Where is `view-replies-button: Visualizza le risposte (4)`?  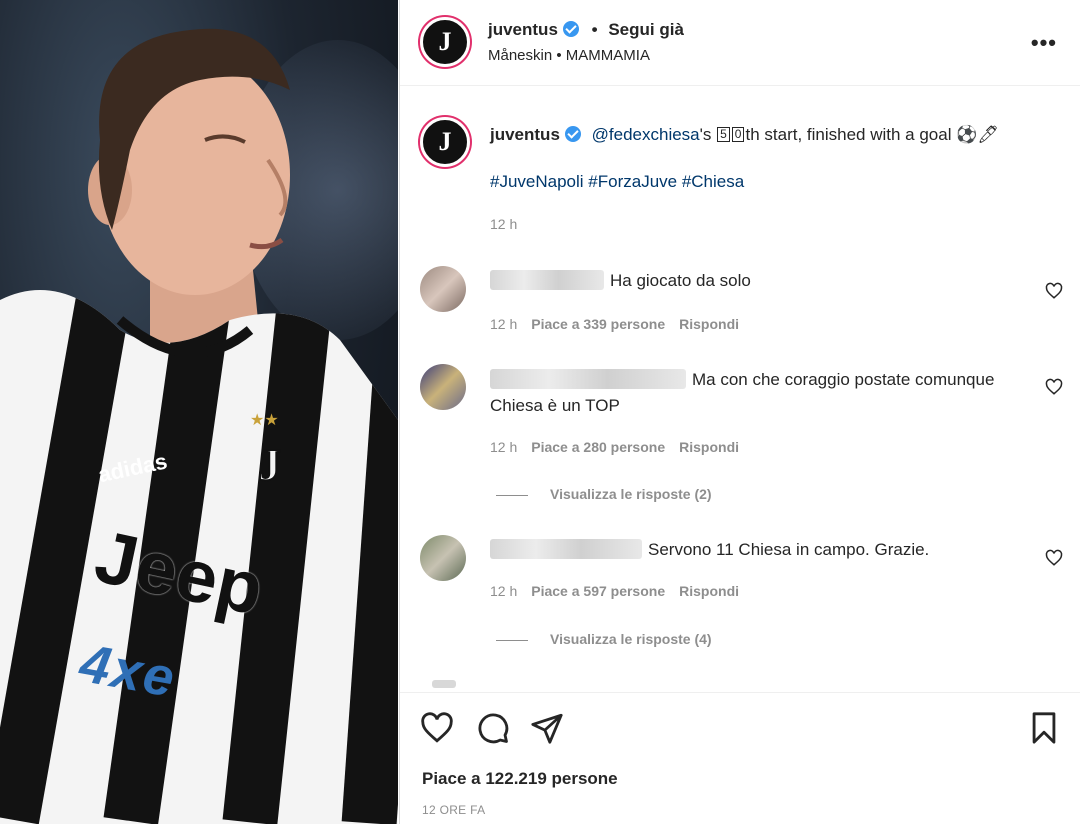 view-replies-button: Visualizza le risposte (4) is located at coordinates (604, 639).